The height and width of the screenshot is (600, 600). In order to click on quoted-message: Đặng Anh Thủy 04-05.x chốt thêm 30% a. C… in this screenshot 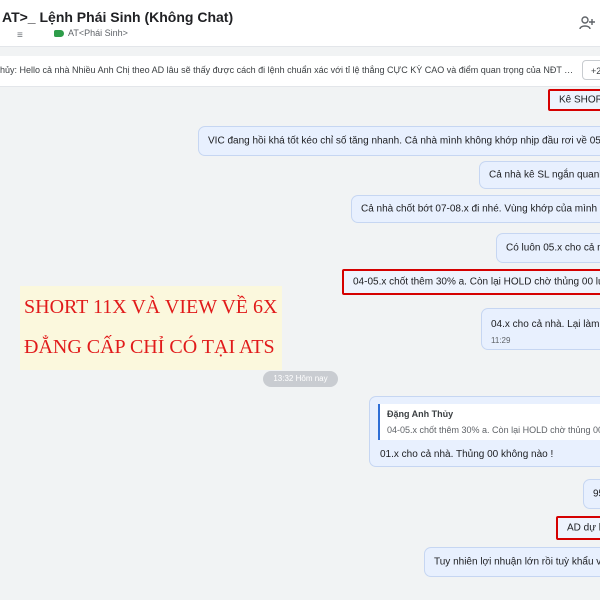, I will do `click(489, 422)`.